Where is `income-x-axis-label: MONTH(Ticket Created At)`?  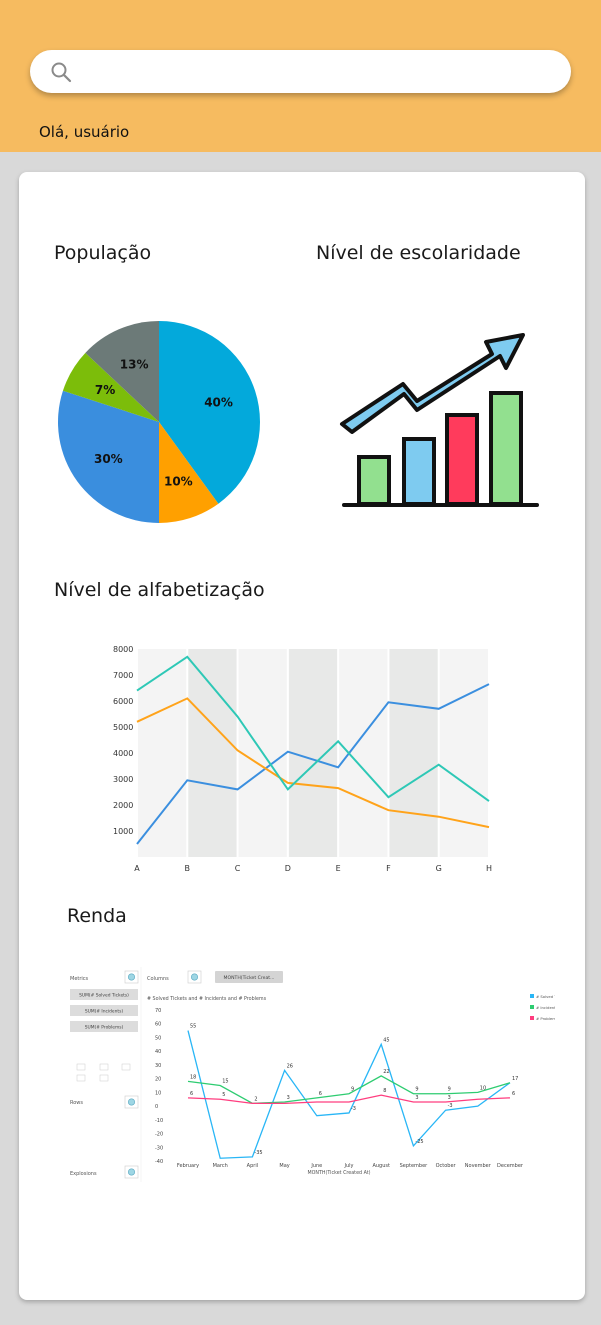 income-x-axis-label: MONTH(Ticket Created At) is located at coordinates (338, 1173).